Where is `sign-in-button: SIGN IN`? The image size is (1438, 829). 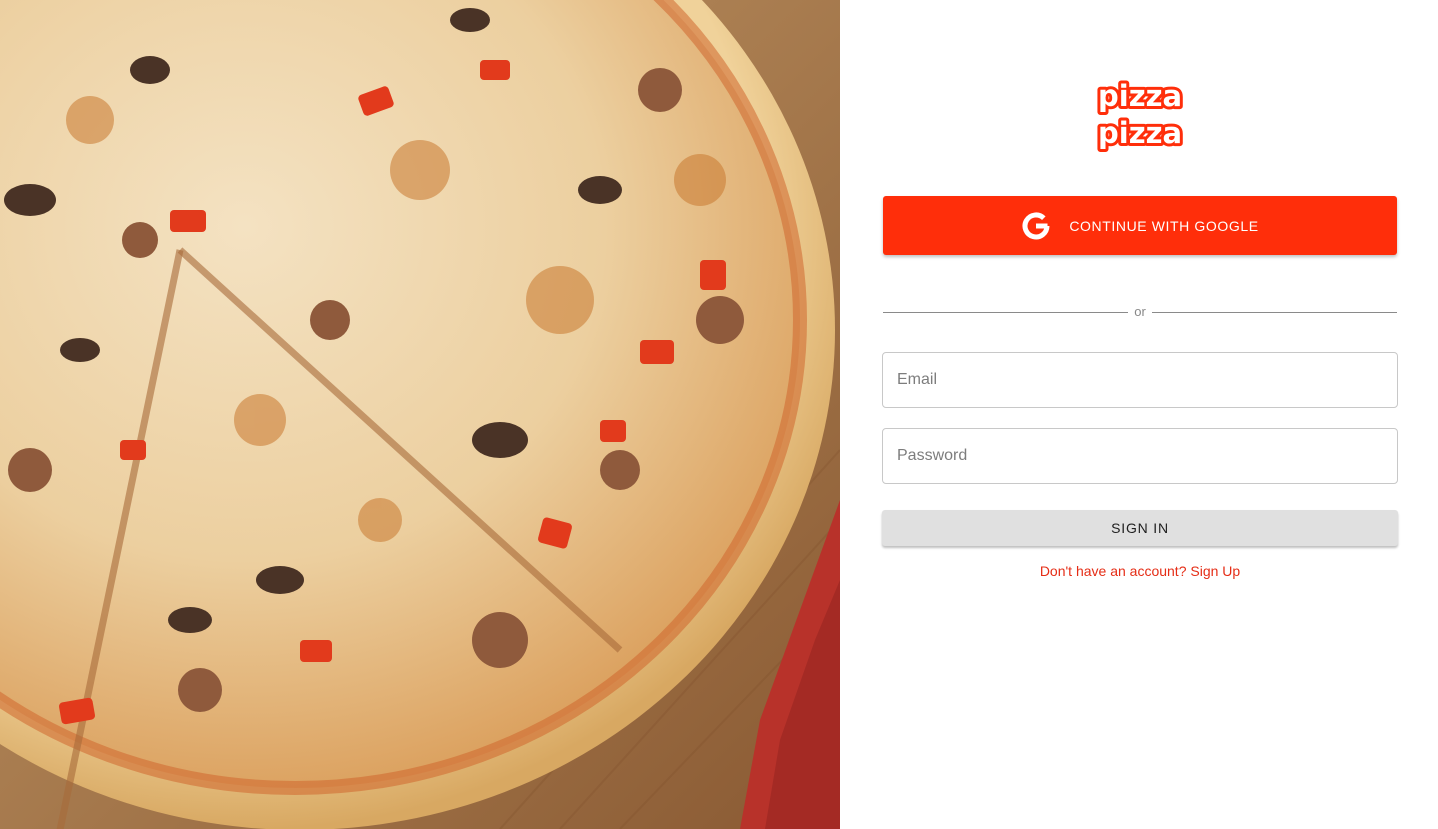 sign-in-button: SIGN IN is located at coordinates (1140, 528).